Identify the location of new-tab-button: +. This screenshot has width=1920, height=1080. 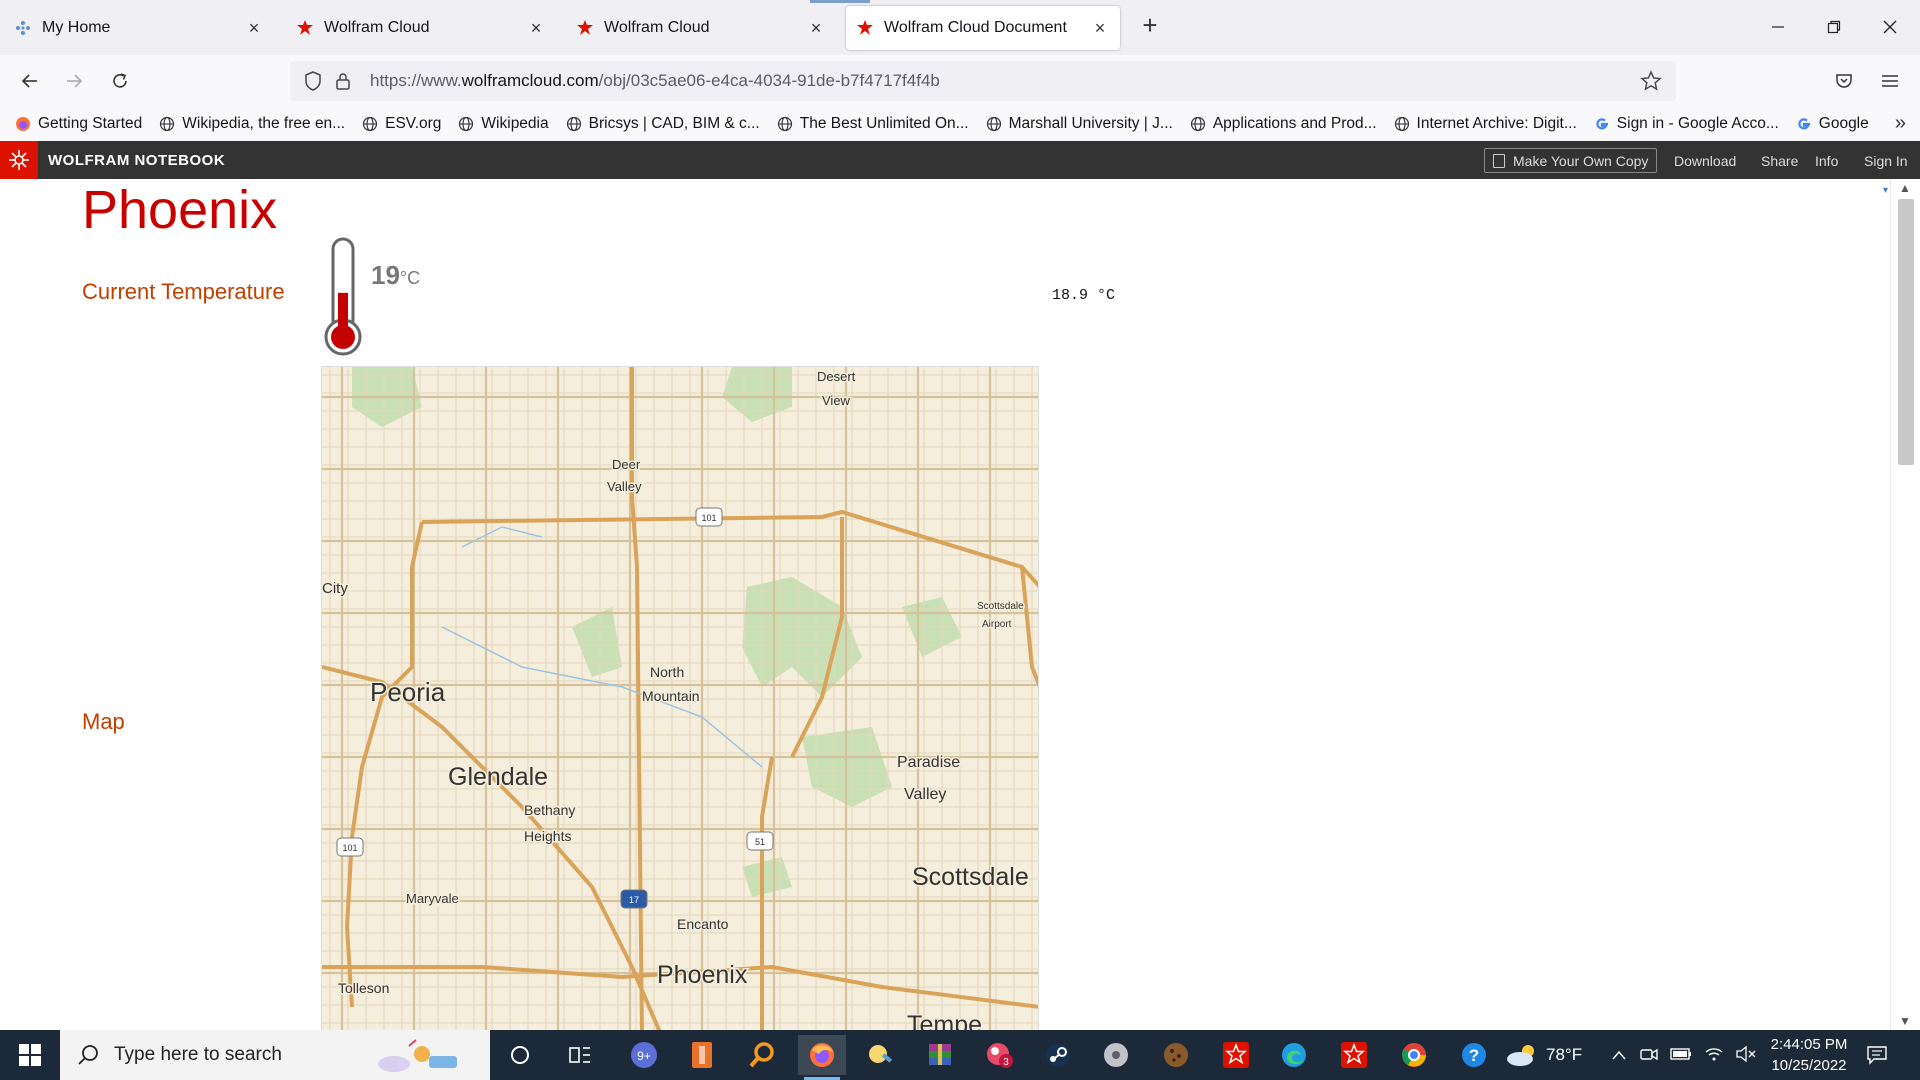
(1150, 26).